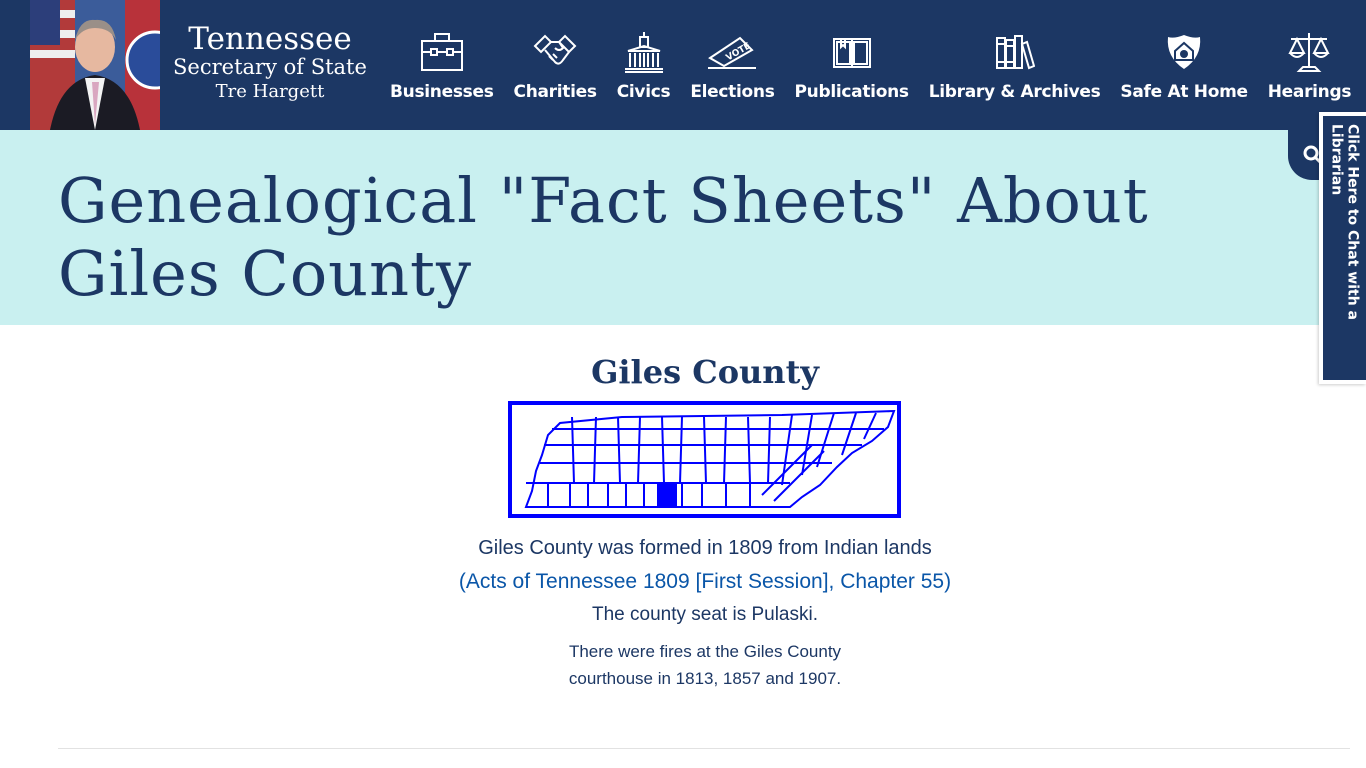 The height and width of the screenshot is (768, 1366). Describe the element at coordinates (1183, 75) in the screenshot. I see `nav-safe-at-home: Safe At Home` at that location.